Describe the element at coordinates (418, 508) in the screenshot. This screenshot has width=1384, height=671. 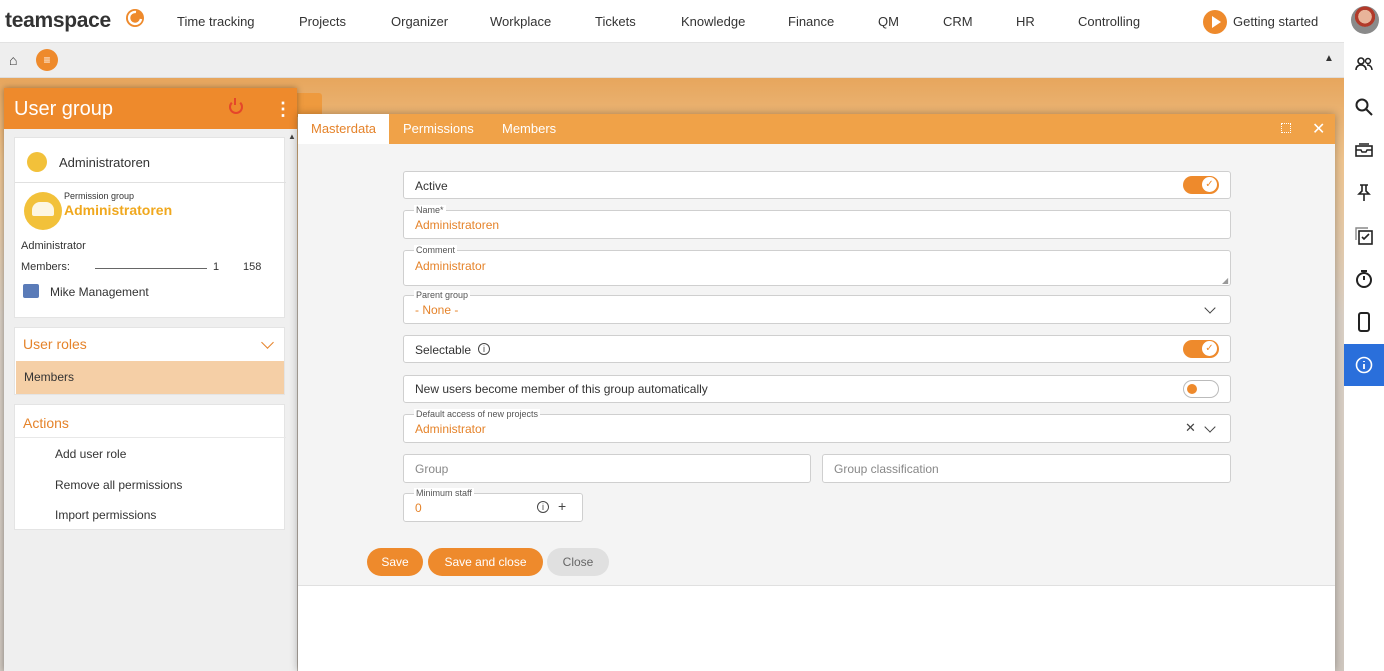
I see `minimum-staff-value: 0` at that location.